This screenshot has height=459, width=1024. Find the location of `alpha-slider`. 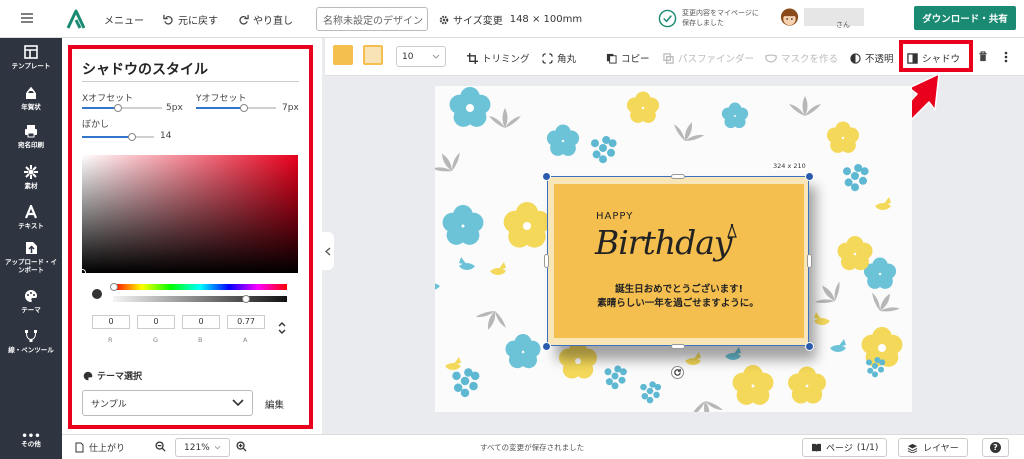

alpha-slider is located at coordinates (200, 299).